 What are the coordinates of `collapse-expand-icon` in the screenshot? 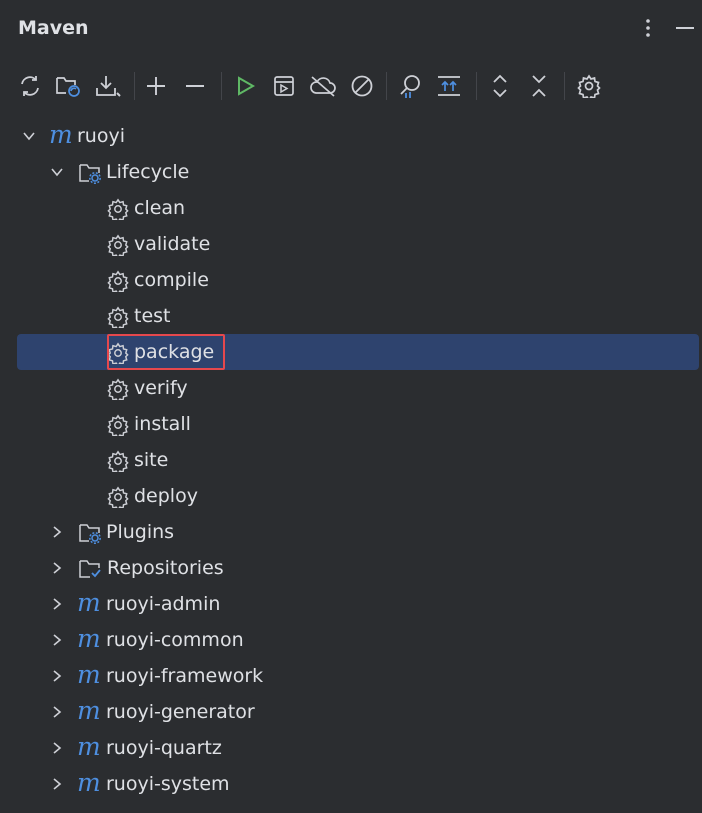 It's located at (449, 86).